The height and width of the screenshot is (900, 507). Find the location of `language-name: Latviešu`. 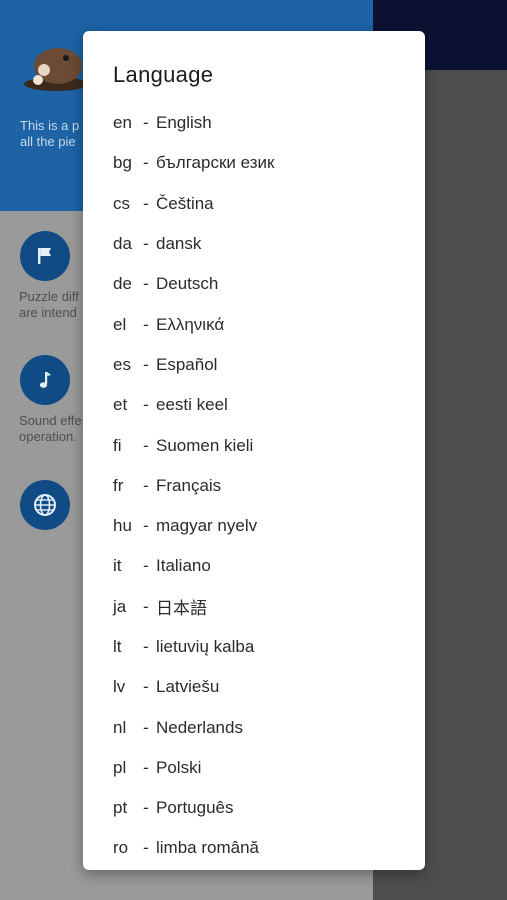

language-name: Latviešu is located at coordinates (188, 687).